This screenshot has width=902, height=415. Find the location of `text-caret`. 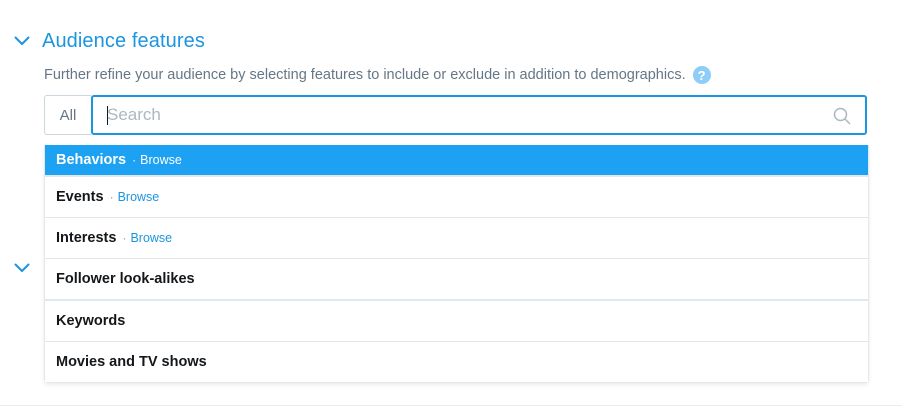

text-caret is located at coordinates (107, 115).